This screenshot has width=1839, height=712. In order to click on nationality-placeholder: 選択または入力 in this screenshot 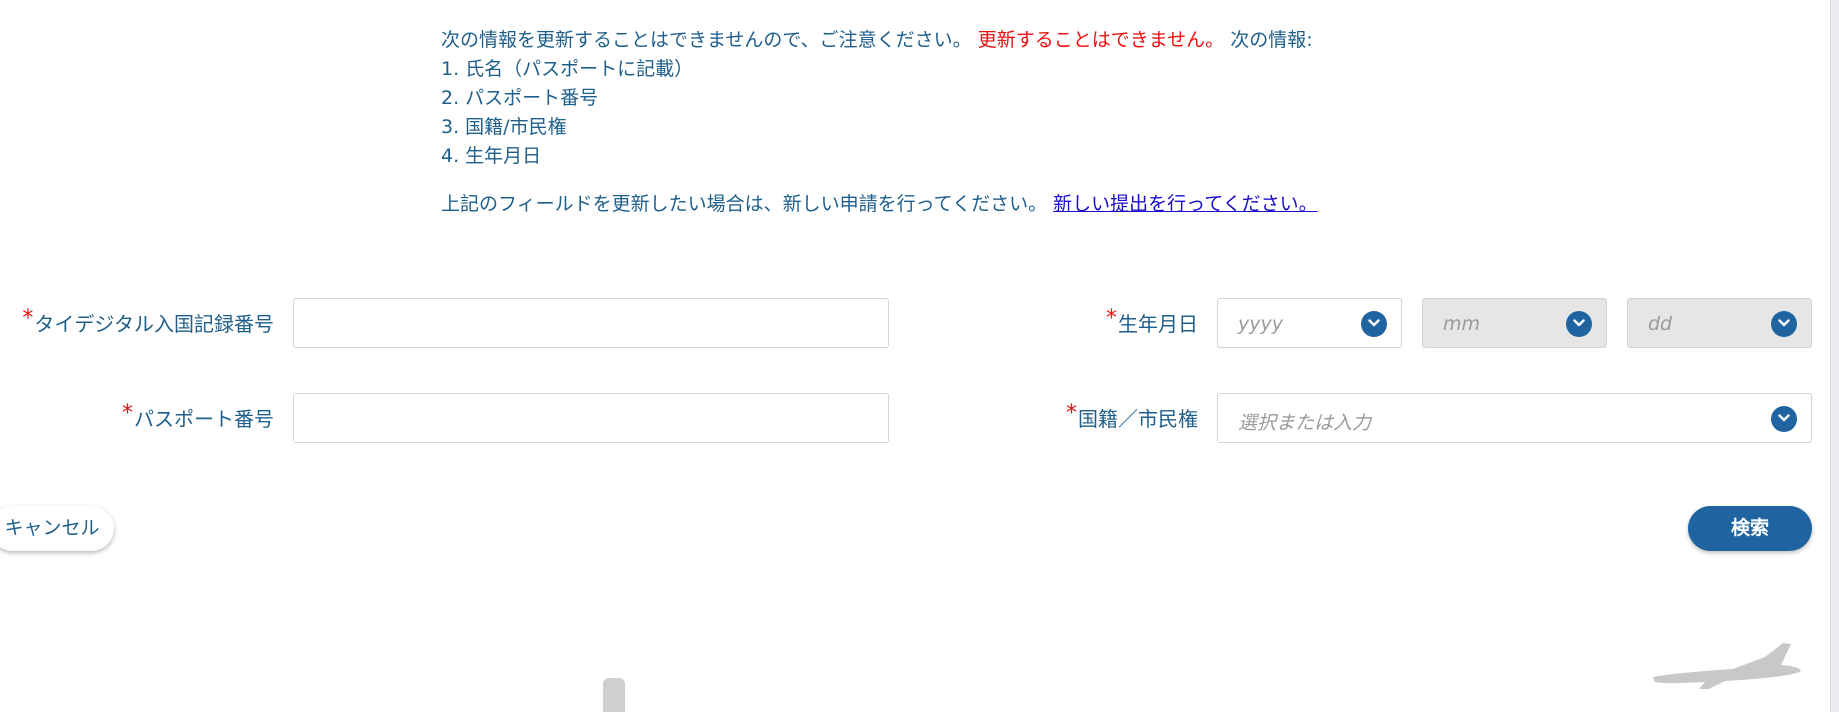, I will do `click(1305, 423)`.